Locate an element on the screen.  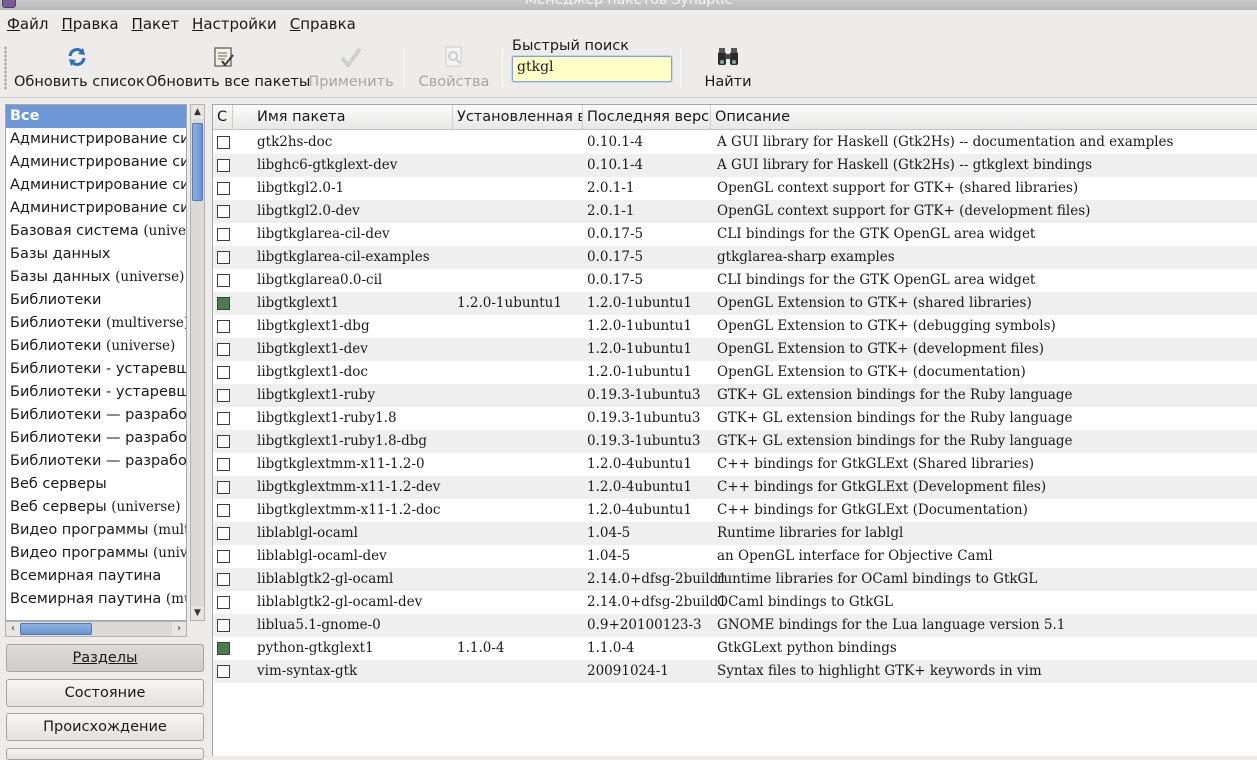
category-item: Базы данных (universe) is located at coordinates (96, 277).